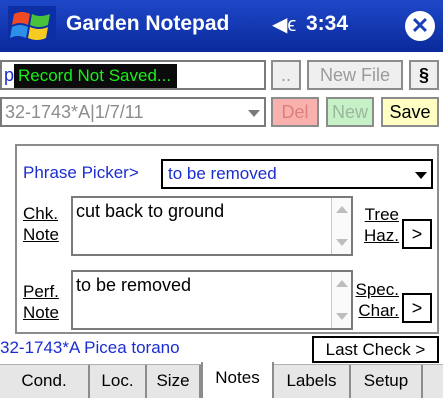 This screenshot has height=398, width=443. Describe the element at coordinates (381, 214) in the screenshot. I see `tree-haz-line1: Tree` at that location.